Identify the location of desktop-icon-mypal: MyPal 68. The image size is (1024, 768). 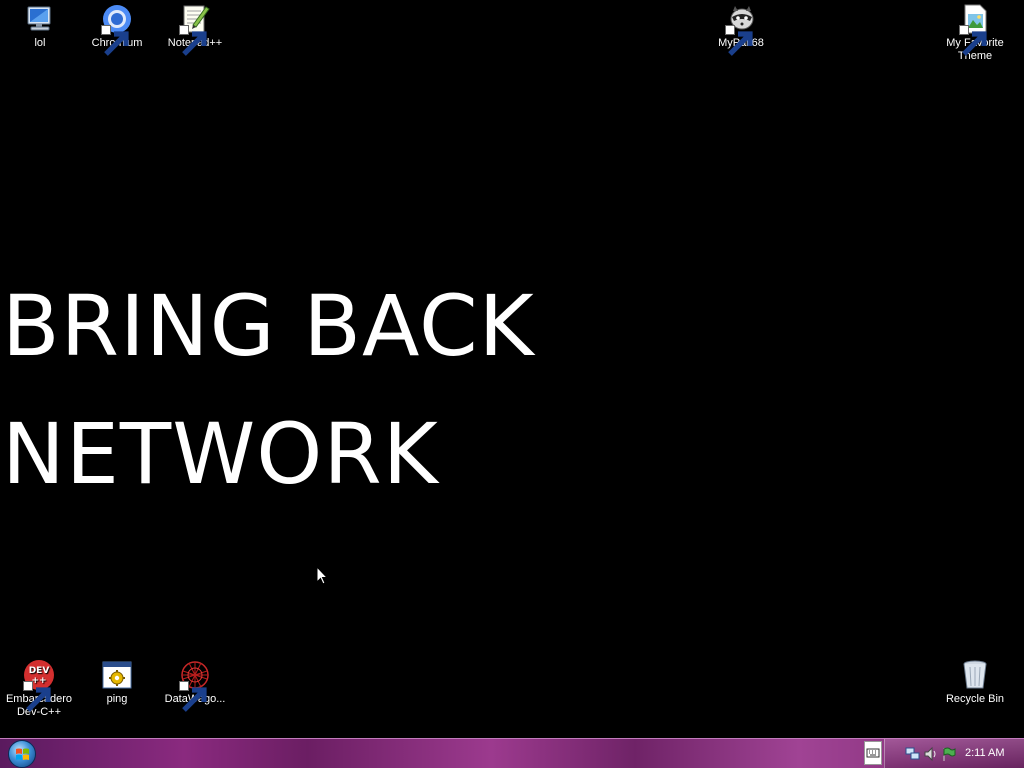
(741, 29).